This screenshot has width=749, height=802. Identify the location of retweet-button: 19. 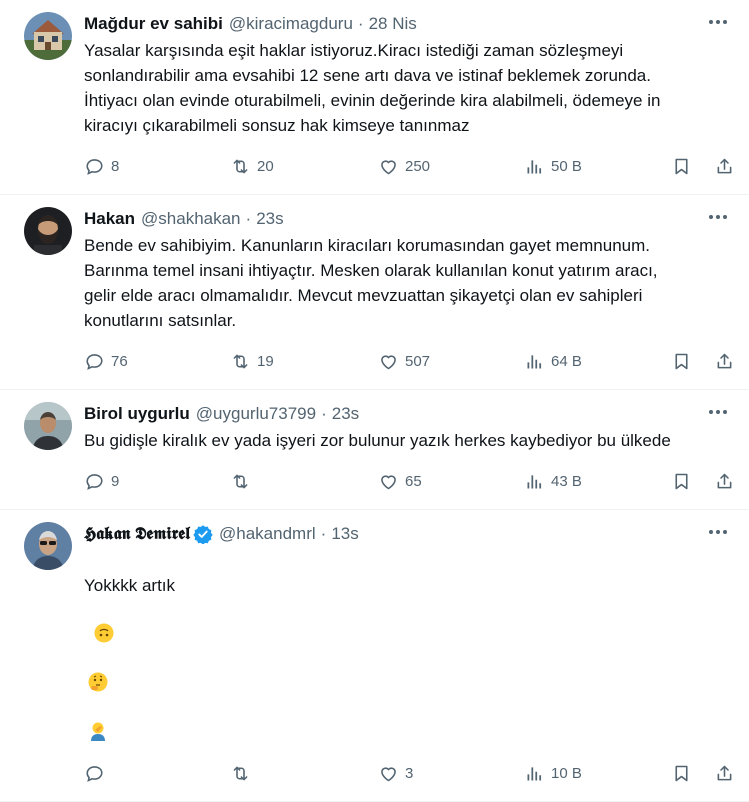
(252, 361).